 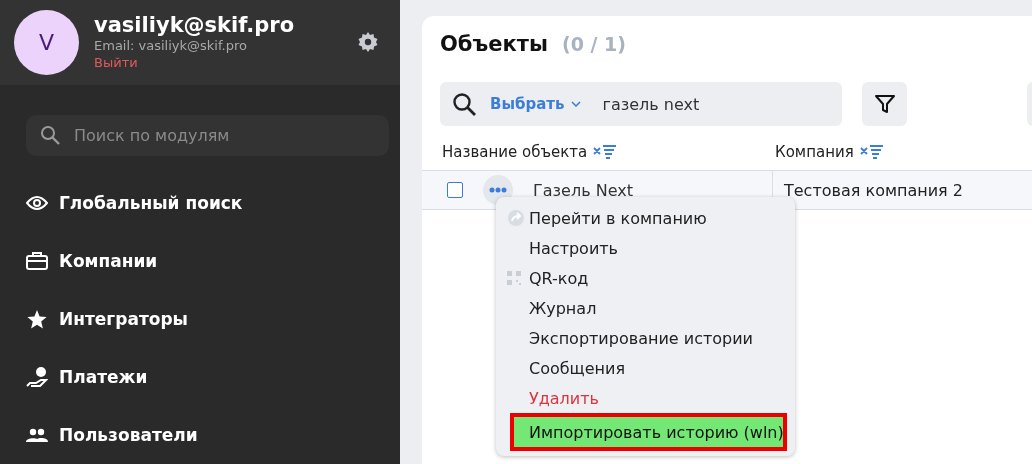 What do you see at coordinates (200, 319) in the screenshot?
I see `nav-item: Интеграторы` at bounding box center [200, 319].